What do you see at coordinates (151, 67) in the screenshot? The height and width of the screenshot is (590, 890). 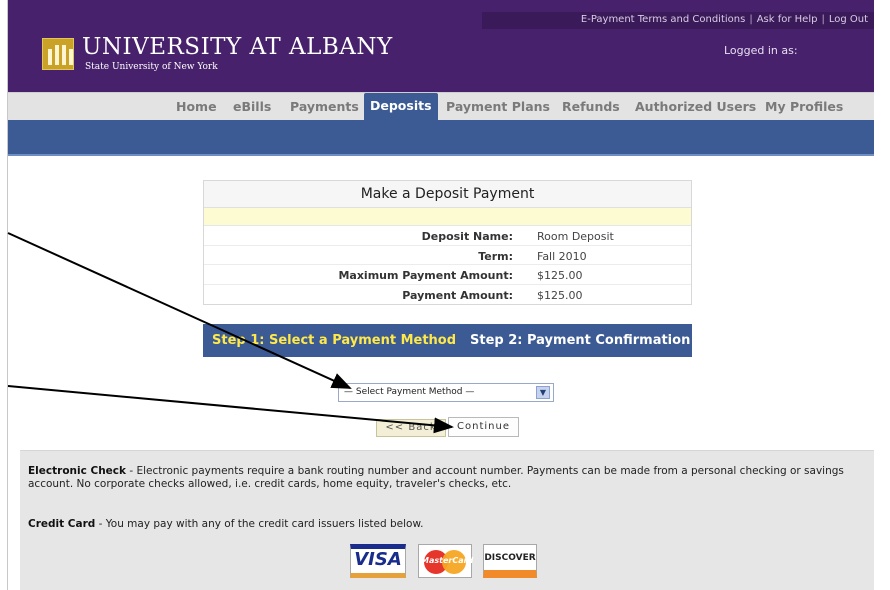 I see `logo-subtitle: State University of New York` at bounding box center [151, 67].